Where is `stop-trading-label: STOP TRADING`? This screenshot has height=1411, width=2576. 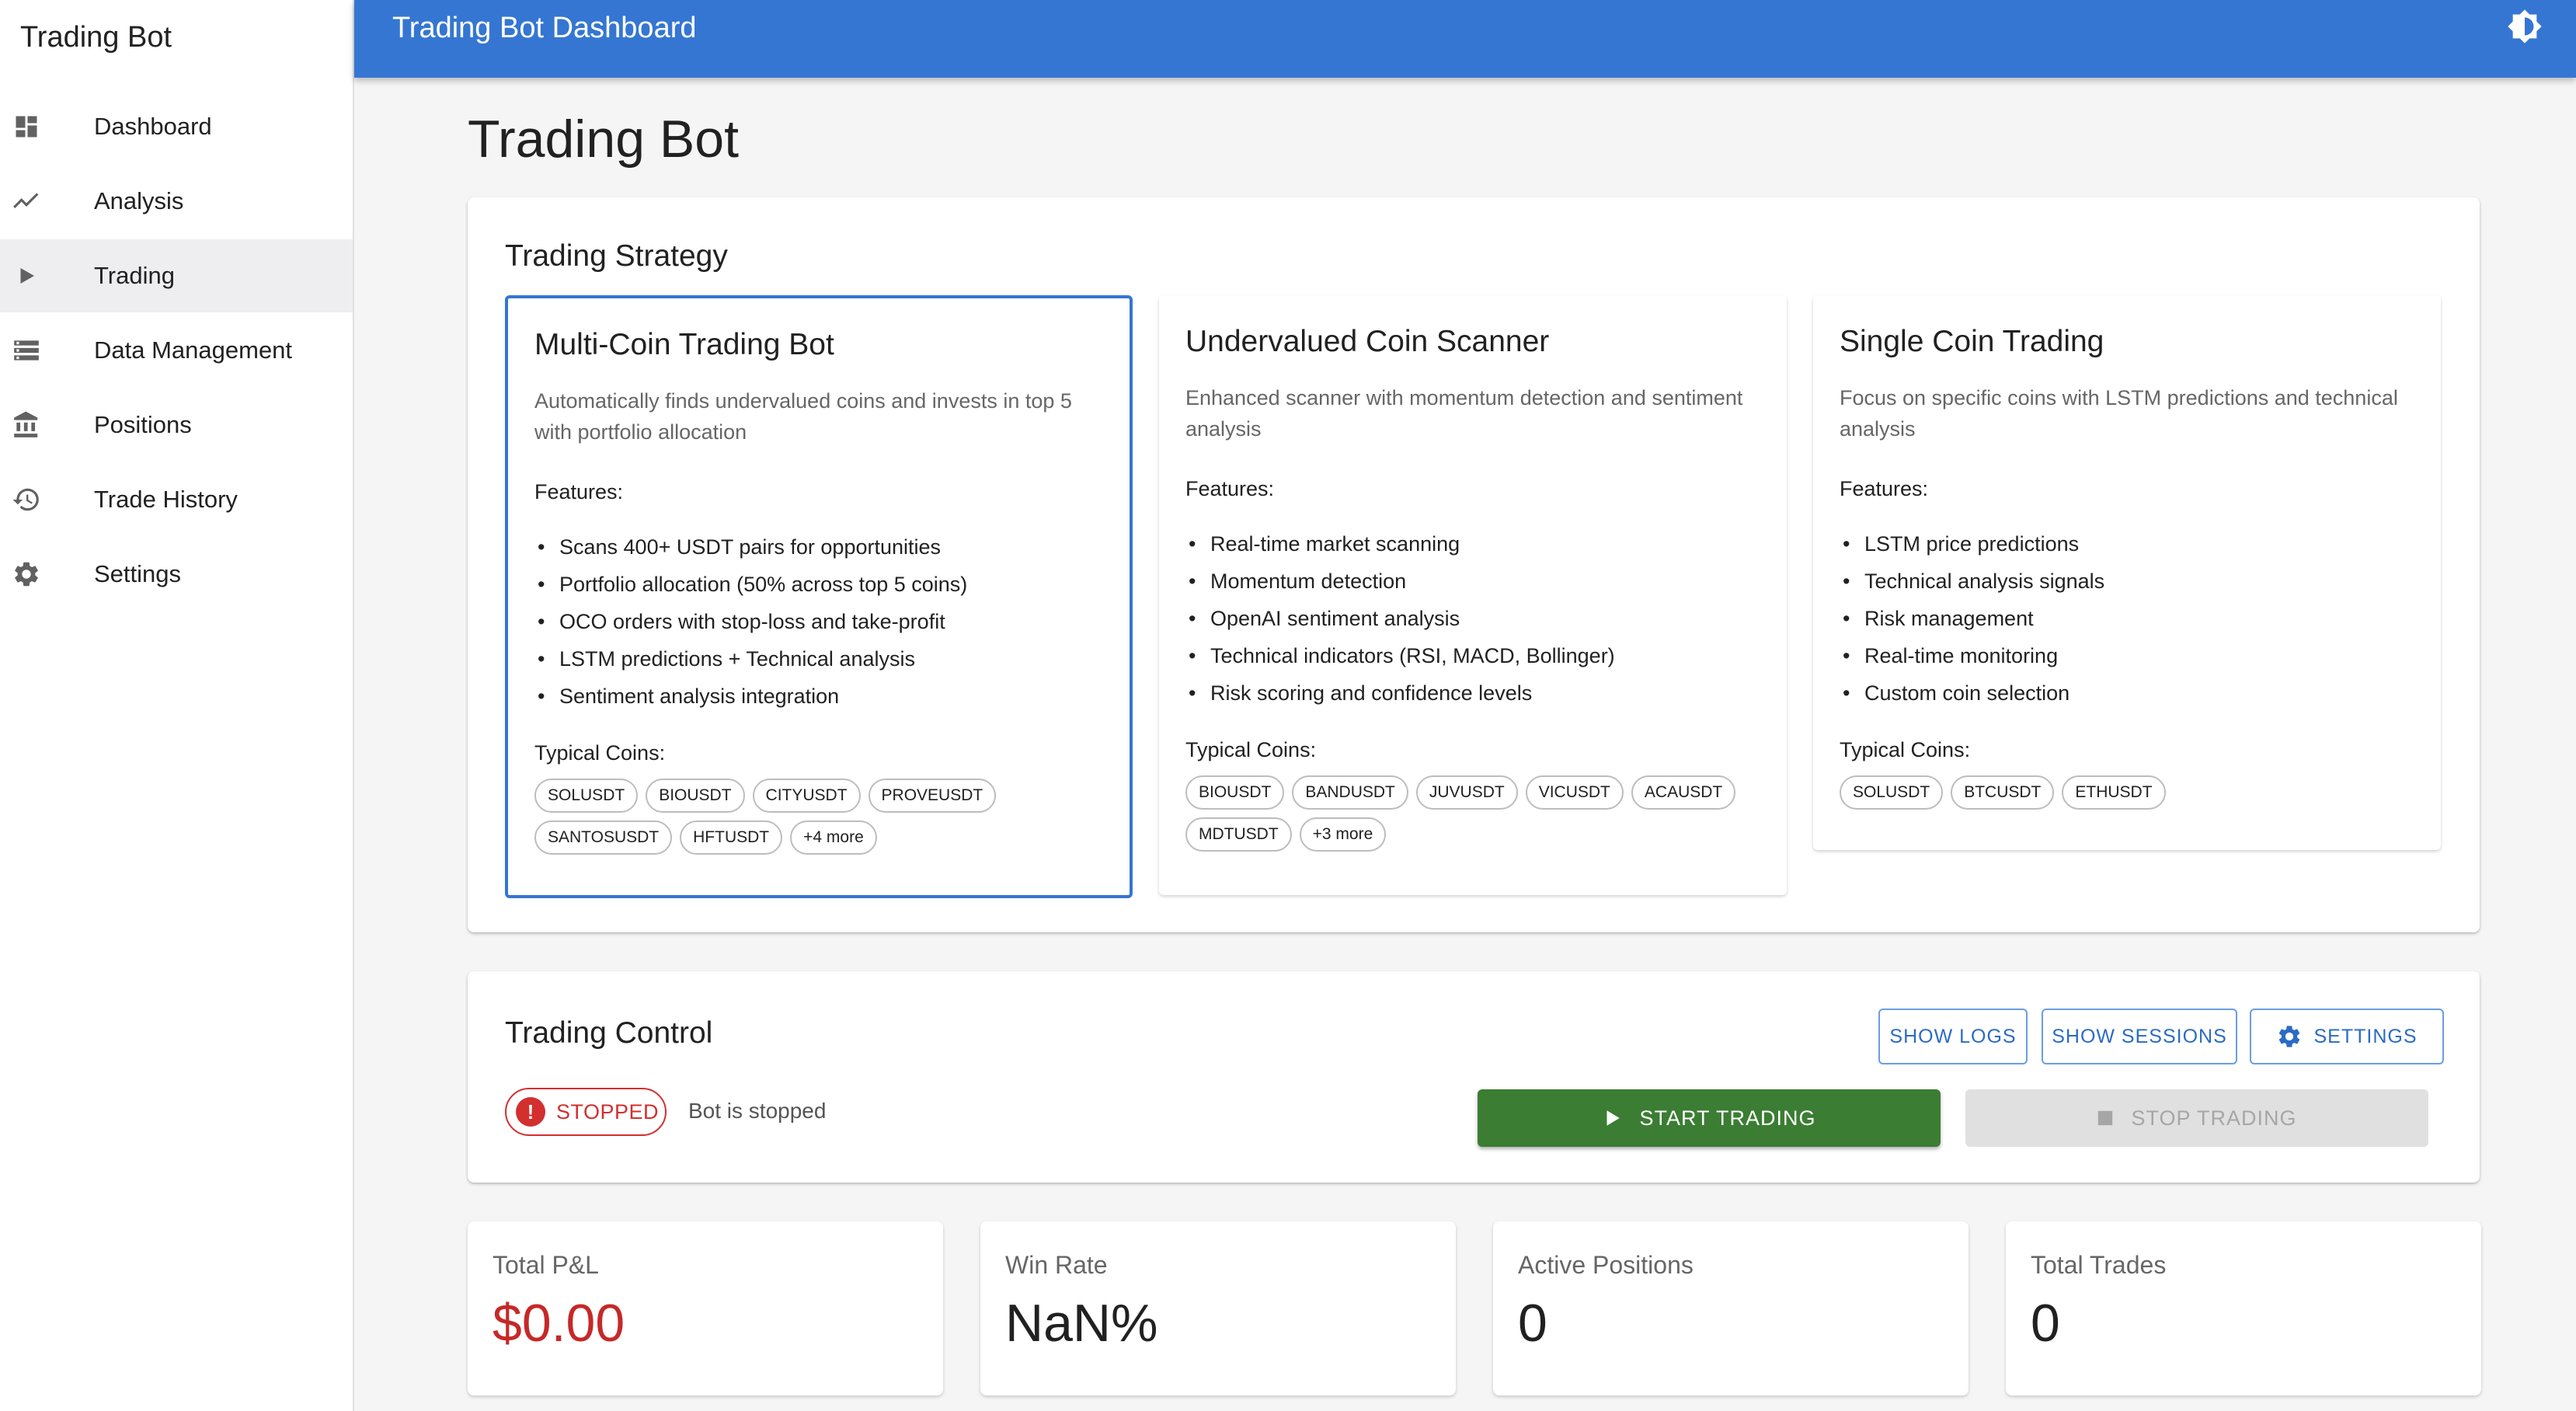 stop-trading-label: STOP TRADING is located at coordinates (2214, 1118).